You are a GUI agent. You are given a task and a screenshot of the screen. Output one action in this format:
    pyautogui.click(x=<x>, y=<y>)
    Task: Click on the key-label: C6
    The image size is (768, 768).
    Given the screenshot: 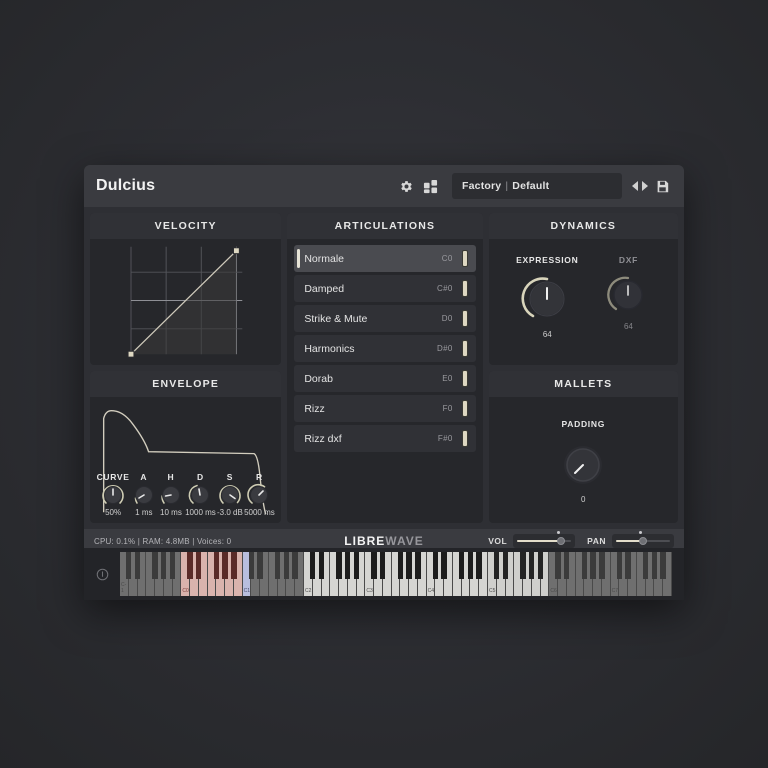 What is the action you would take?
    pyautogui.click(x=553, y=591)
    